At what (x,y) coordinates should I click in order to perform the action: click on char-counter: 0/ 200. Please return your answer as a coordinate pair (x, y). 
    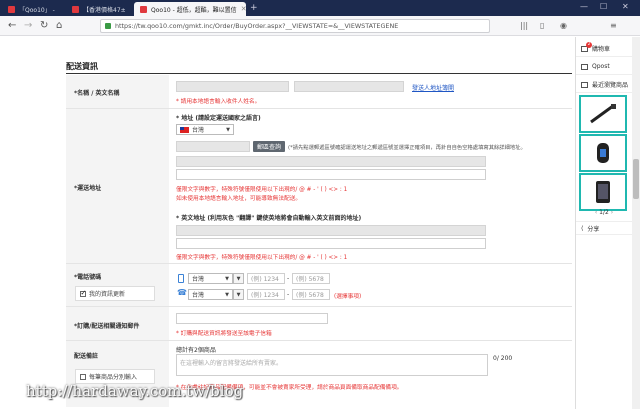
    Looking at the image, I should click on (503, 358).